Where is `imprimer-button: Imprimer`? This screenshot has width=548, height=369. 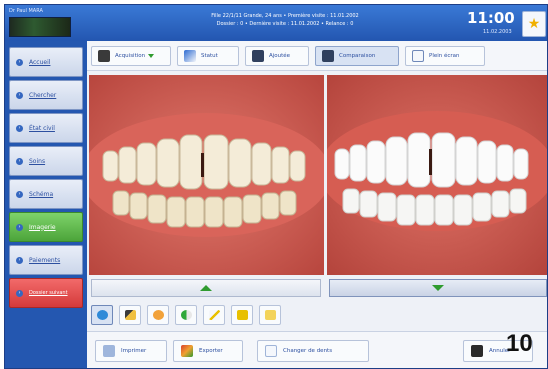 imprimer-button: Imprimer is located at coordinates (131, 351).